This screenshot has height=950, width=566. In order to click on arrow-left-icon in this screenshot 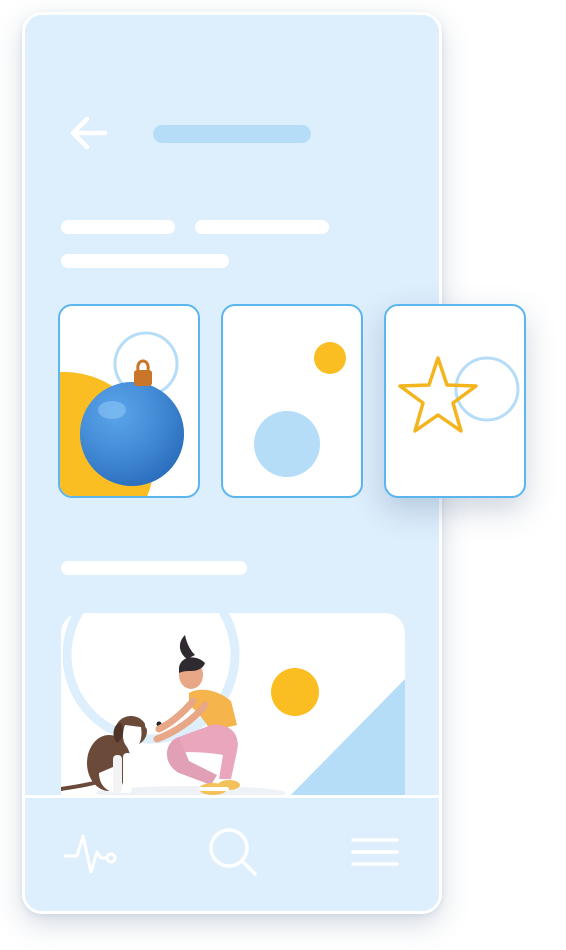, I will do `click(89, 133)`.